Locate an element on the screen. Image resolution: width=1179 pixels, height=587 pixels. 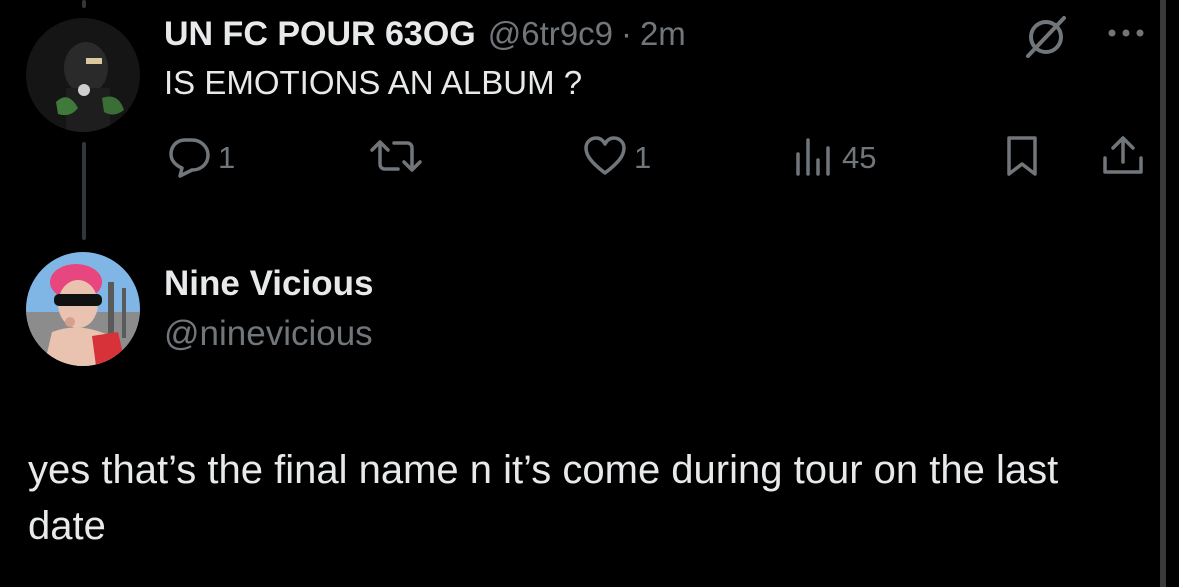
bookmark-button is located at coordinates (1022, 158).